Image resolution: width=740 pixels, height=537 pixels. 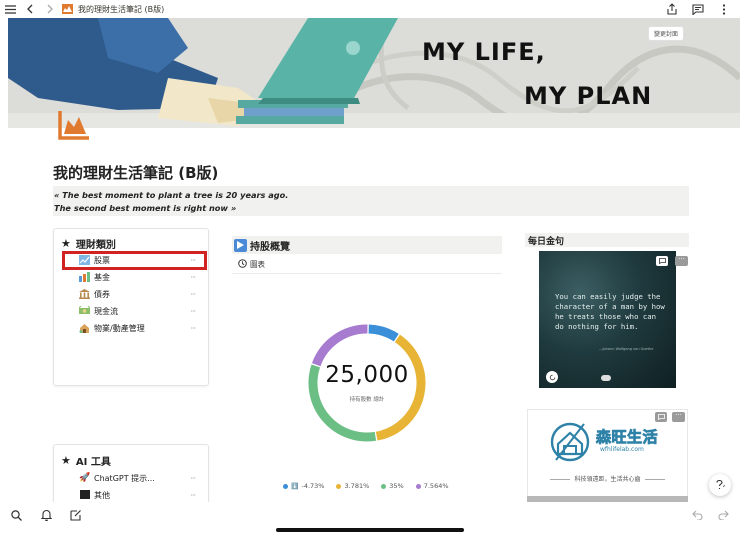 I want to click on help-sparkle-button, so click(x=720, y=485).